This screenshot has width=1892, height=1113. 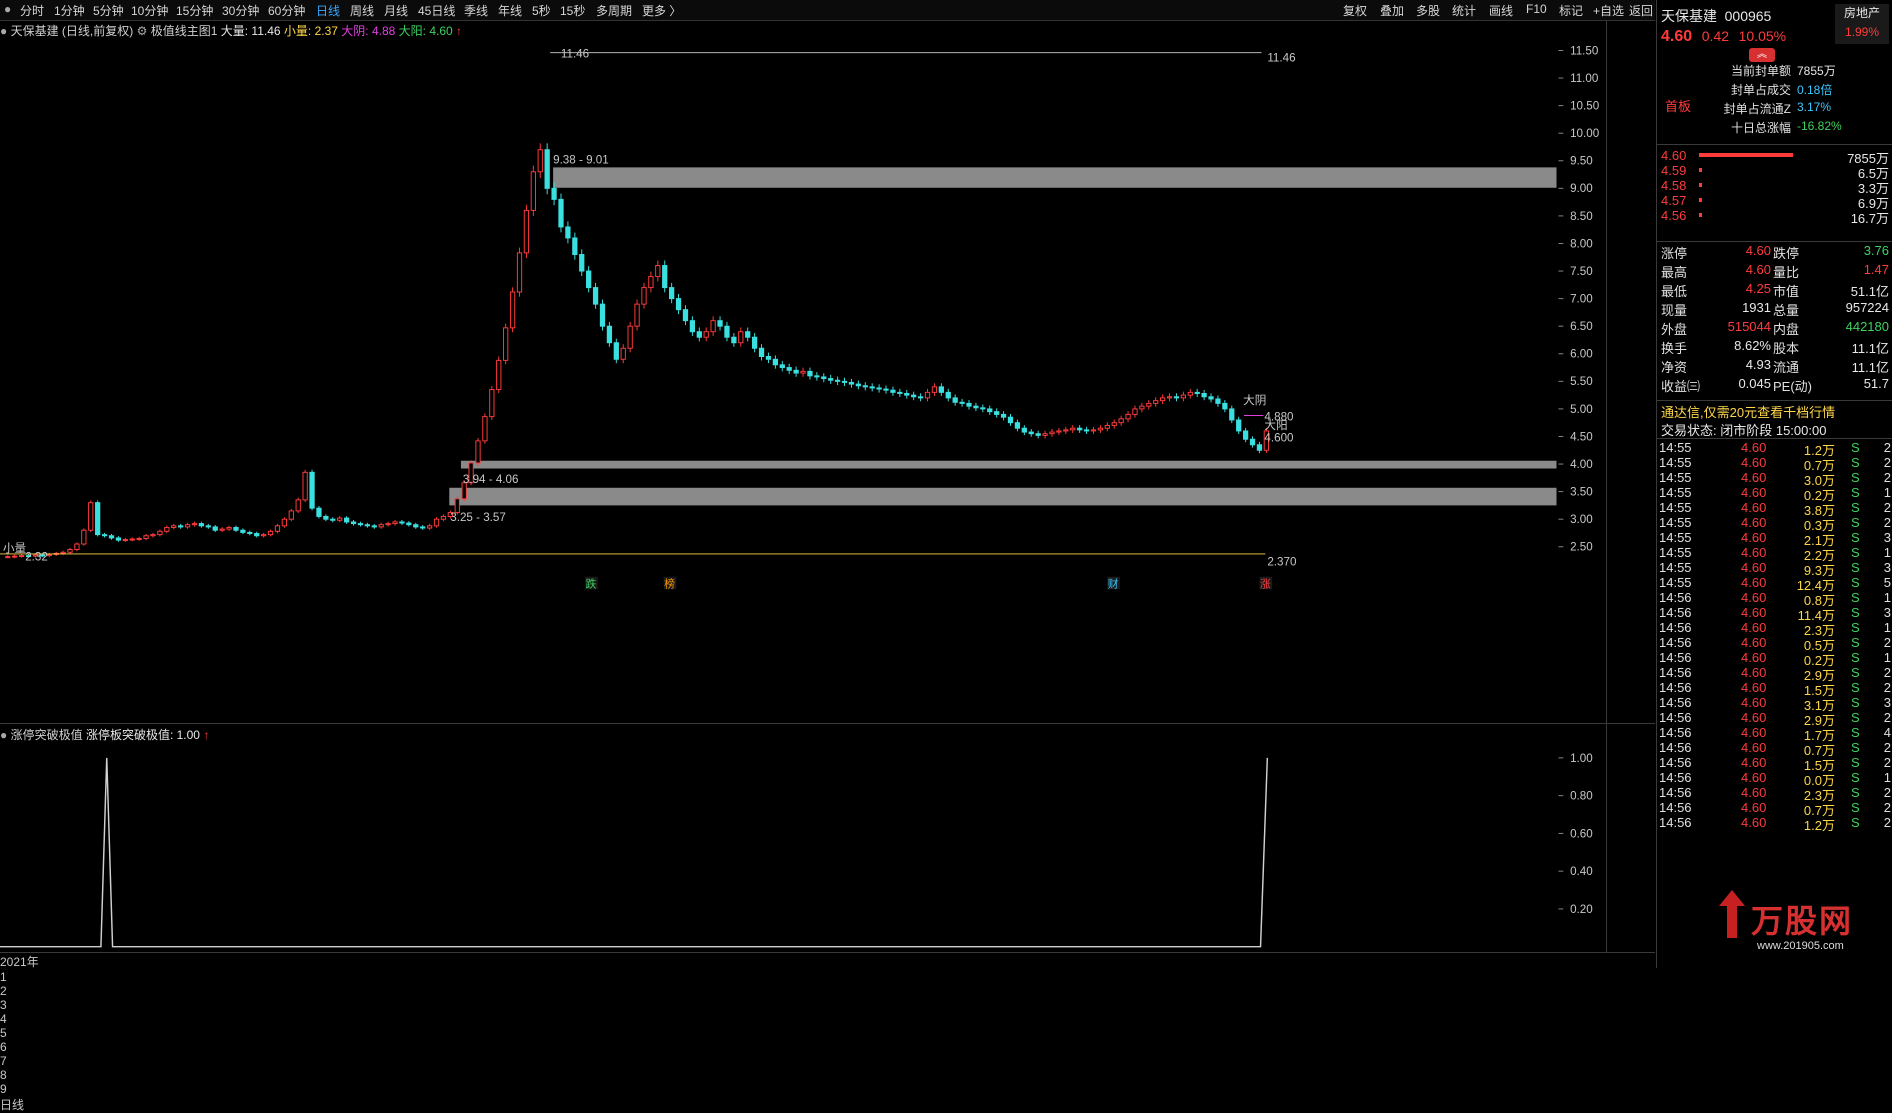 I want to click on tab-timeframe: 月线, so click(x=396, y=10).